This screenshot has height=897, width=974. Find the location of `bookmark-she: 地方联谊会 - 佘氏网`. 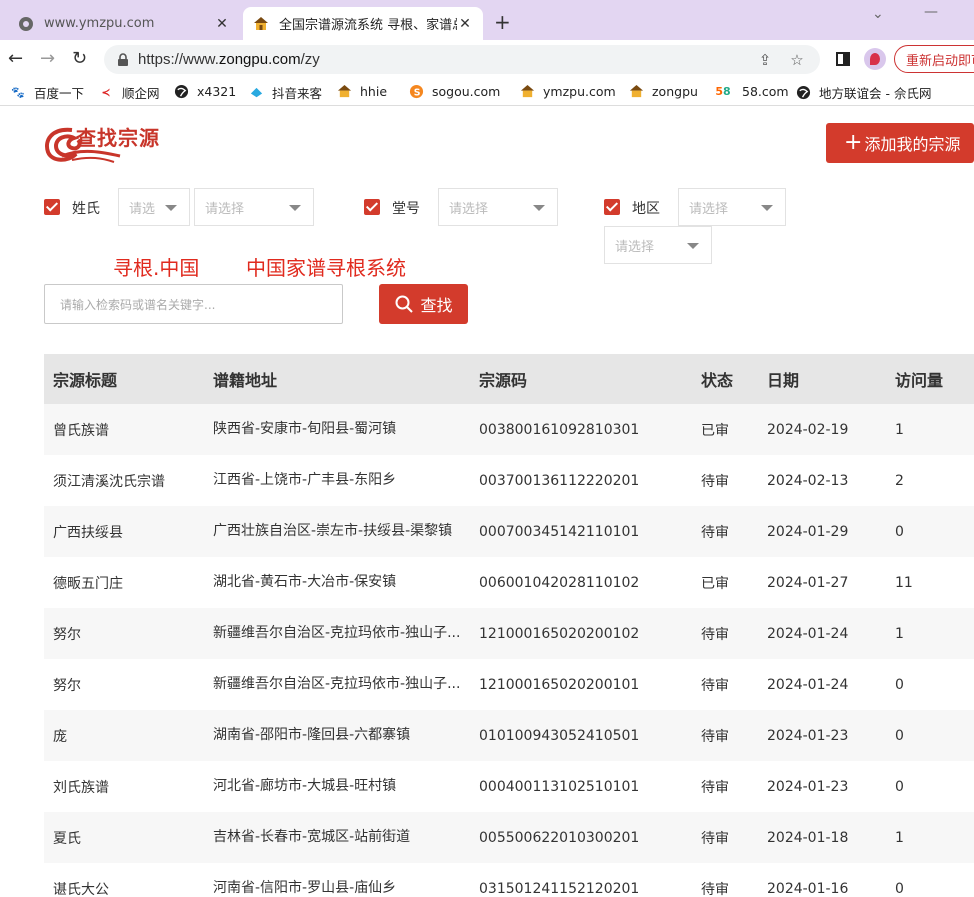

bookmark-she: 地方联谊会 - 佘氏网 is located at coordinates (863, 92).